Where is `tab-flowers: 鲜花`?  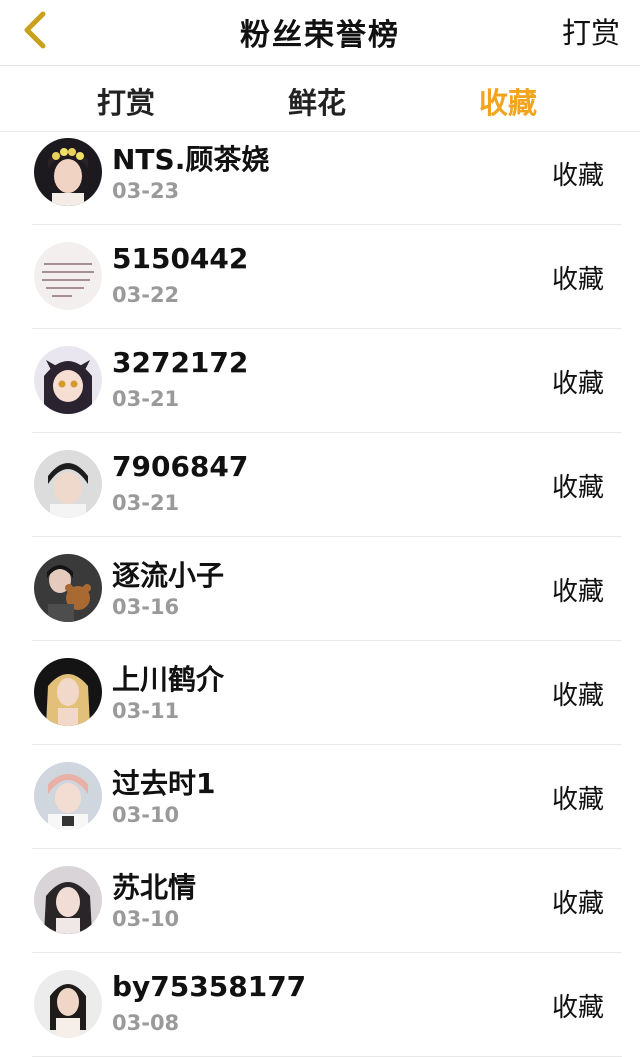 tab-flowers: 鲜花 is located at coordinates (317, 101).